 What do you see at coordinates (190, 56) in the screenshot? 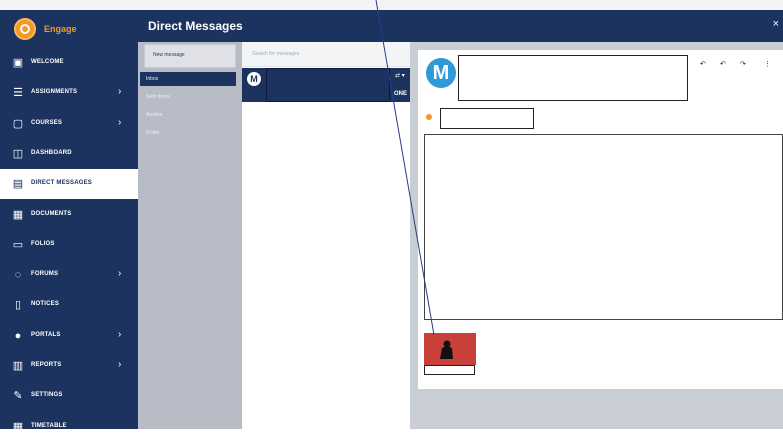
I see `new-message-button: New message` at bounding box center [190, 56].